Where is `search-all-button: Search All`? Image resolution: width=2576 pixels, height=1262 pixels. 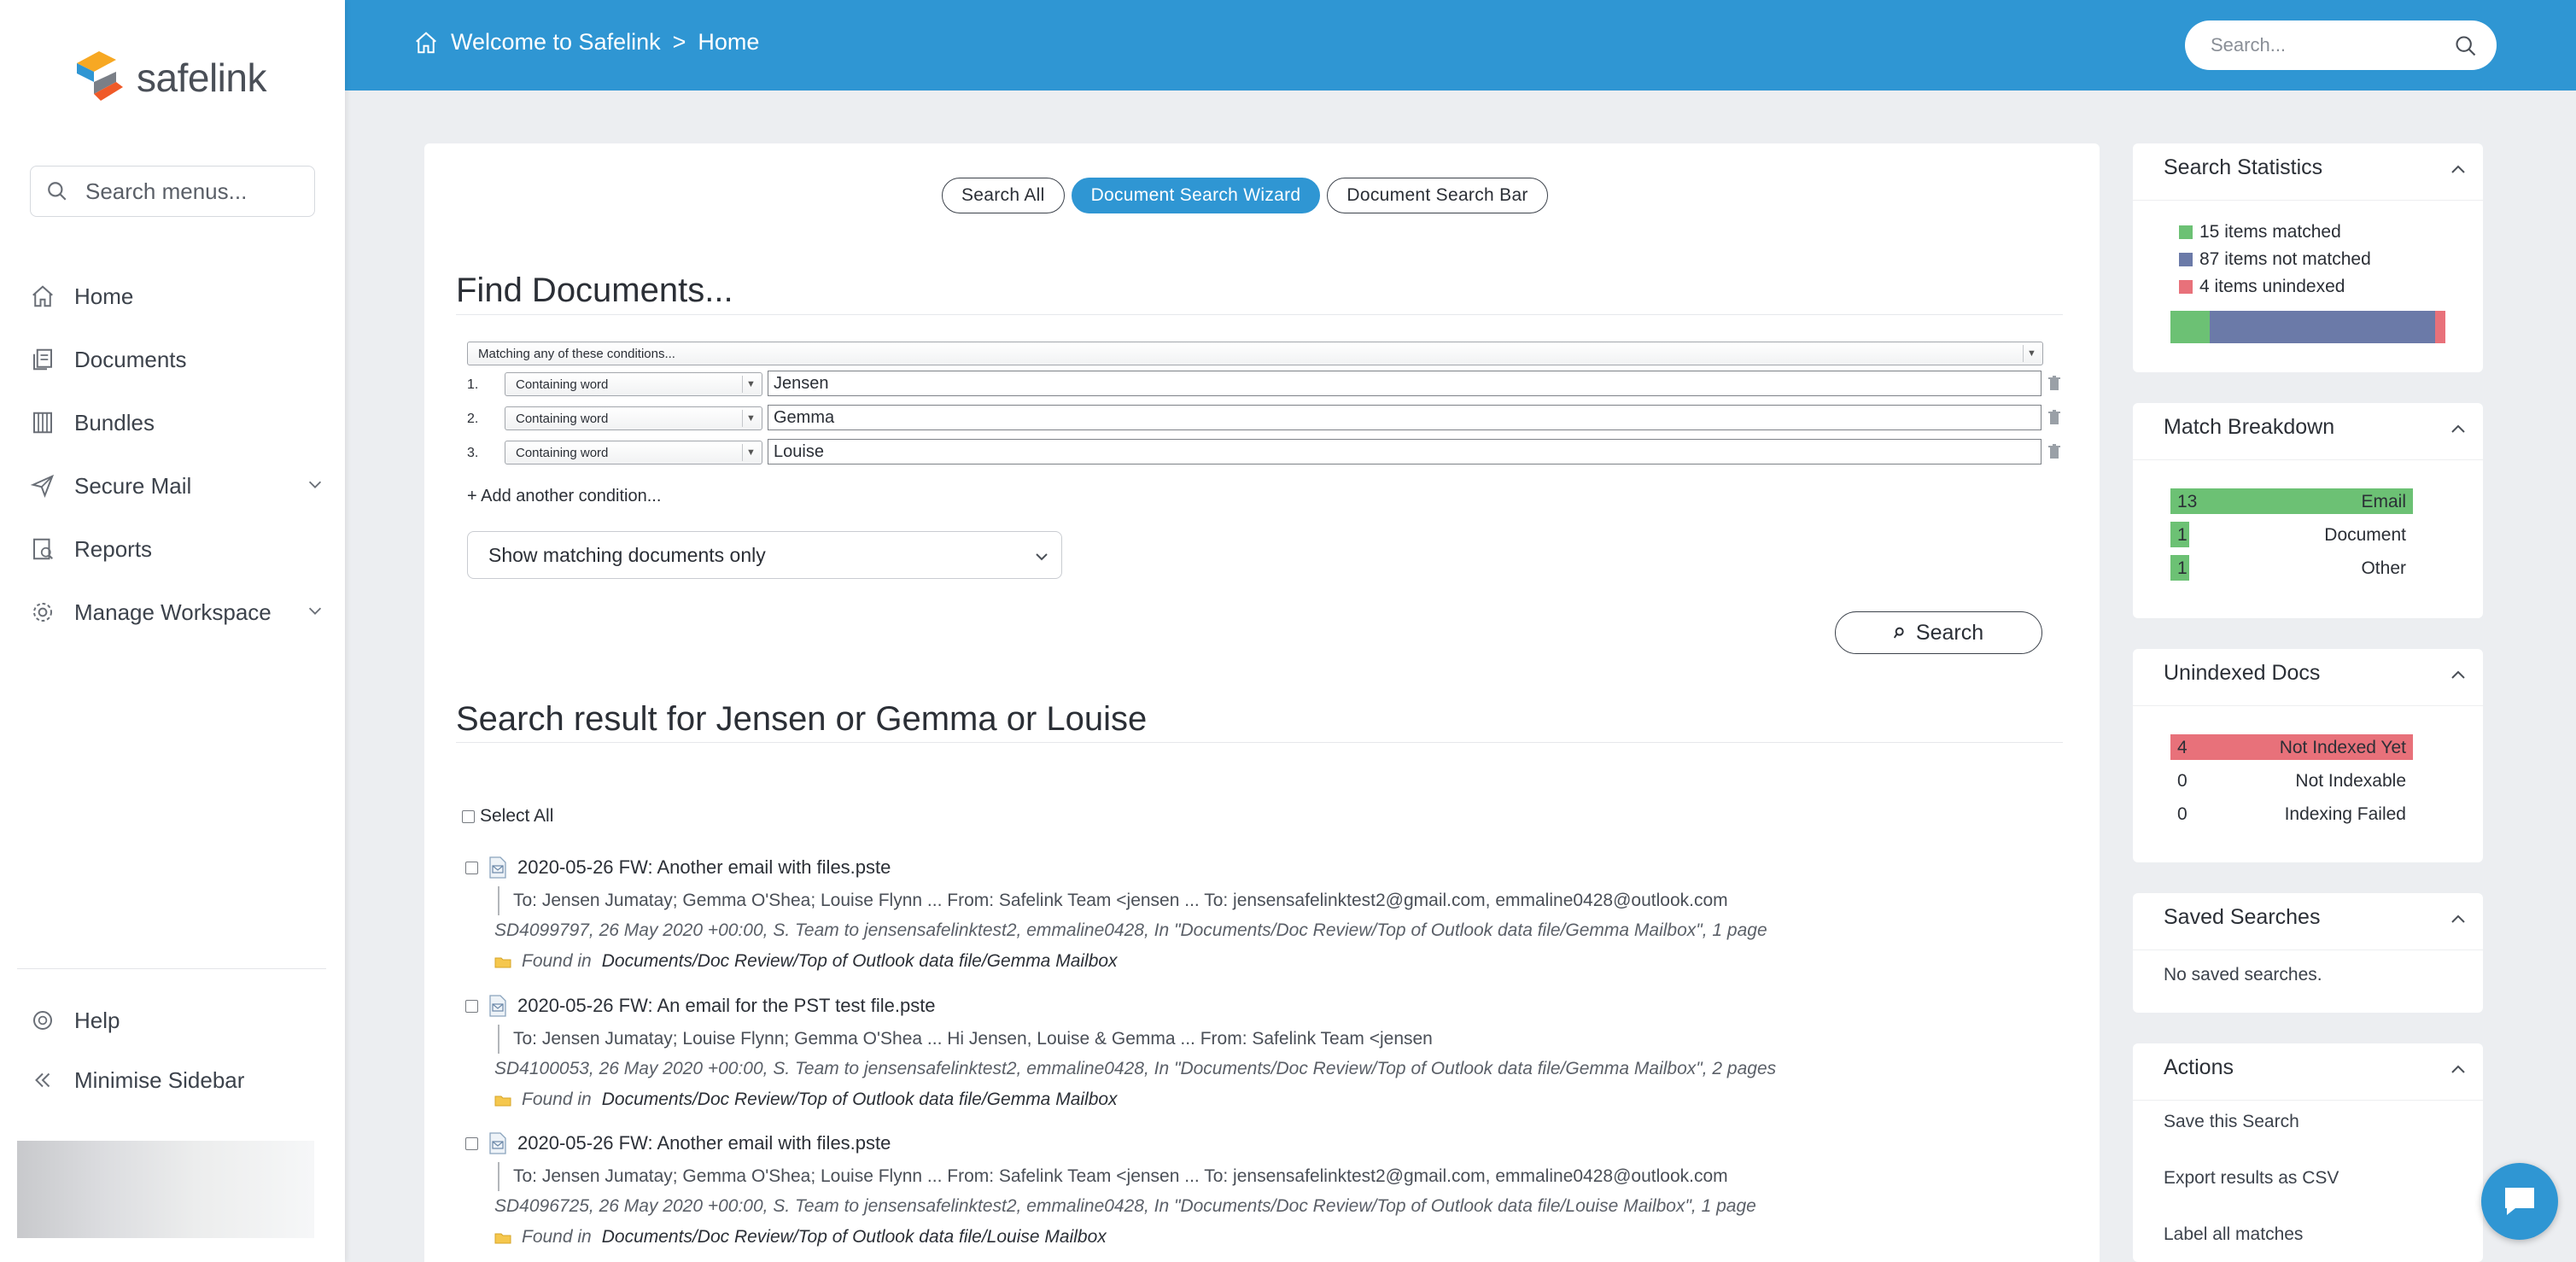 search-all-button: Search All is located at coordinates (1003, 195).